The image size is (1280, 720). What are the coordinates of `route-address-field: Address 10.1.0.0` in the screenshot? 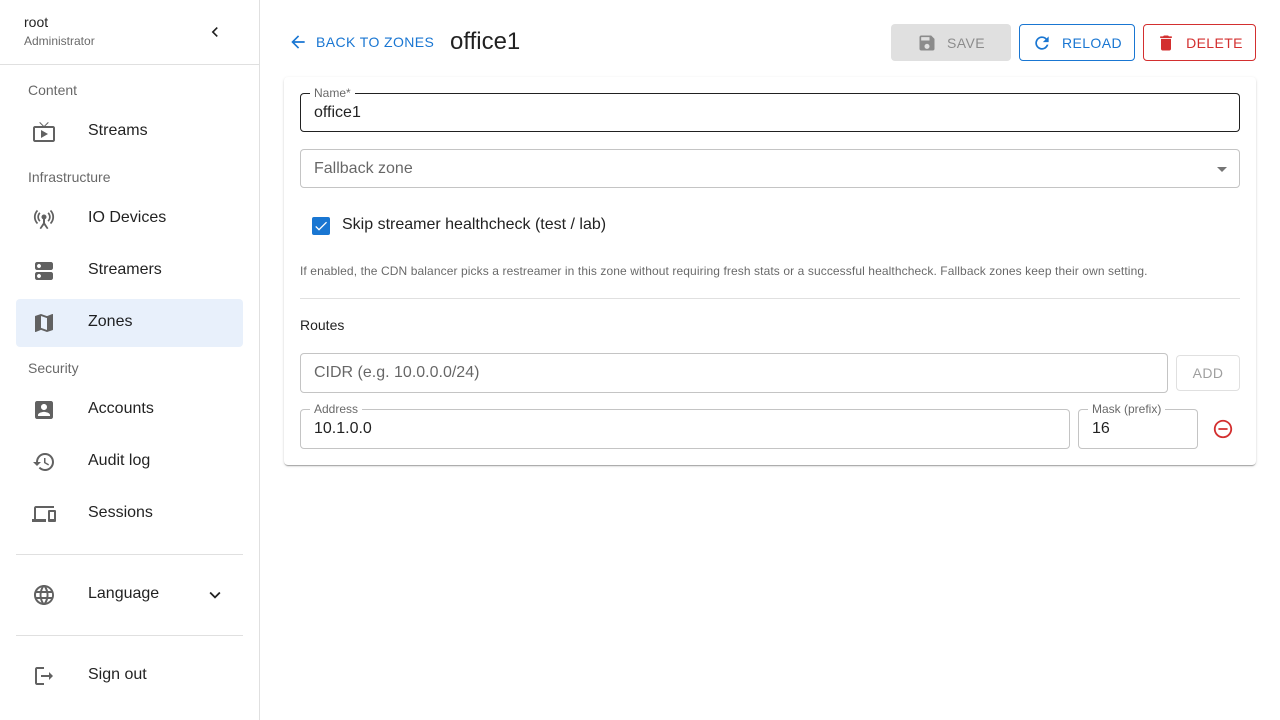 It's located at (685, 425).